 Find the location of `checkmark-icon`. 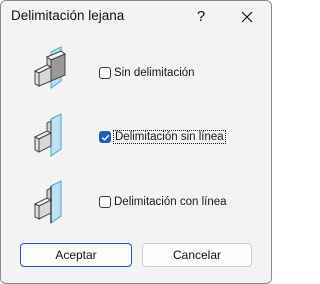

checkmark-icon is located at coordinates (105, 137).